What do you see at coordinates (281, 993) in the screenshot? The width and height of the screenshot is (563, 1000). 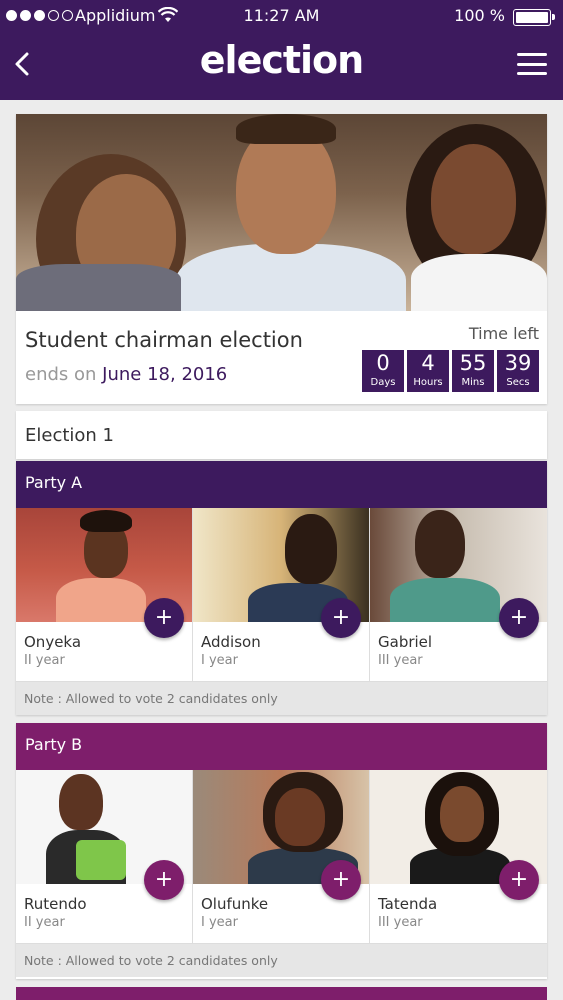 I see `next-party-header` at bounding box center [281, 993].